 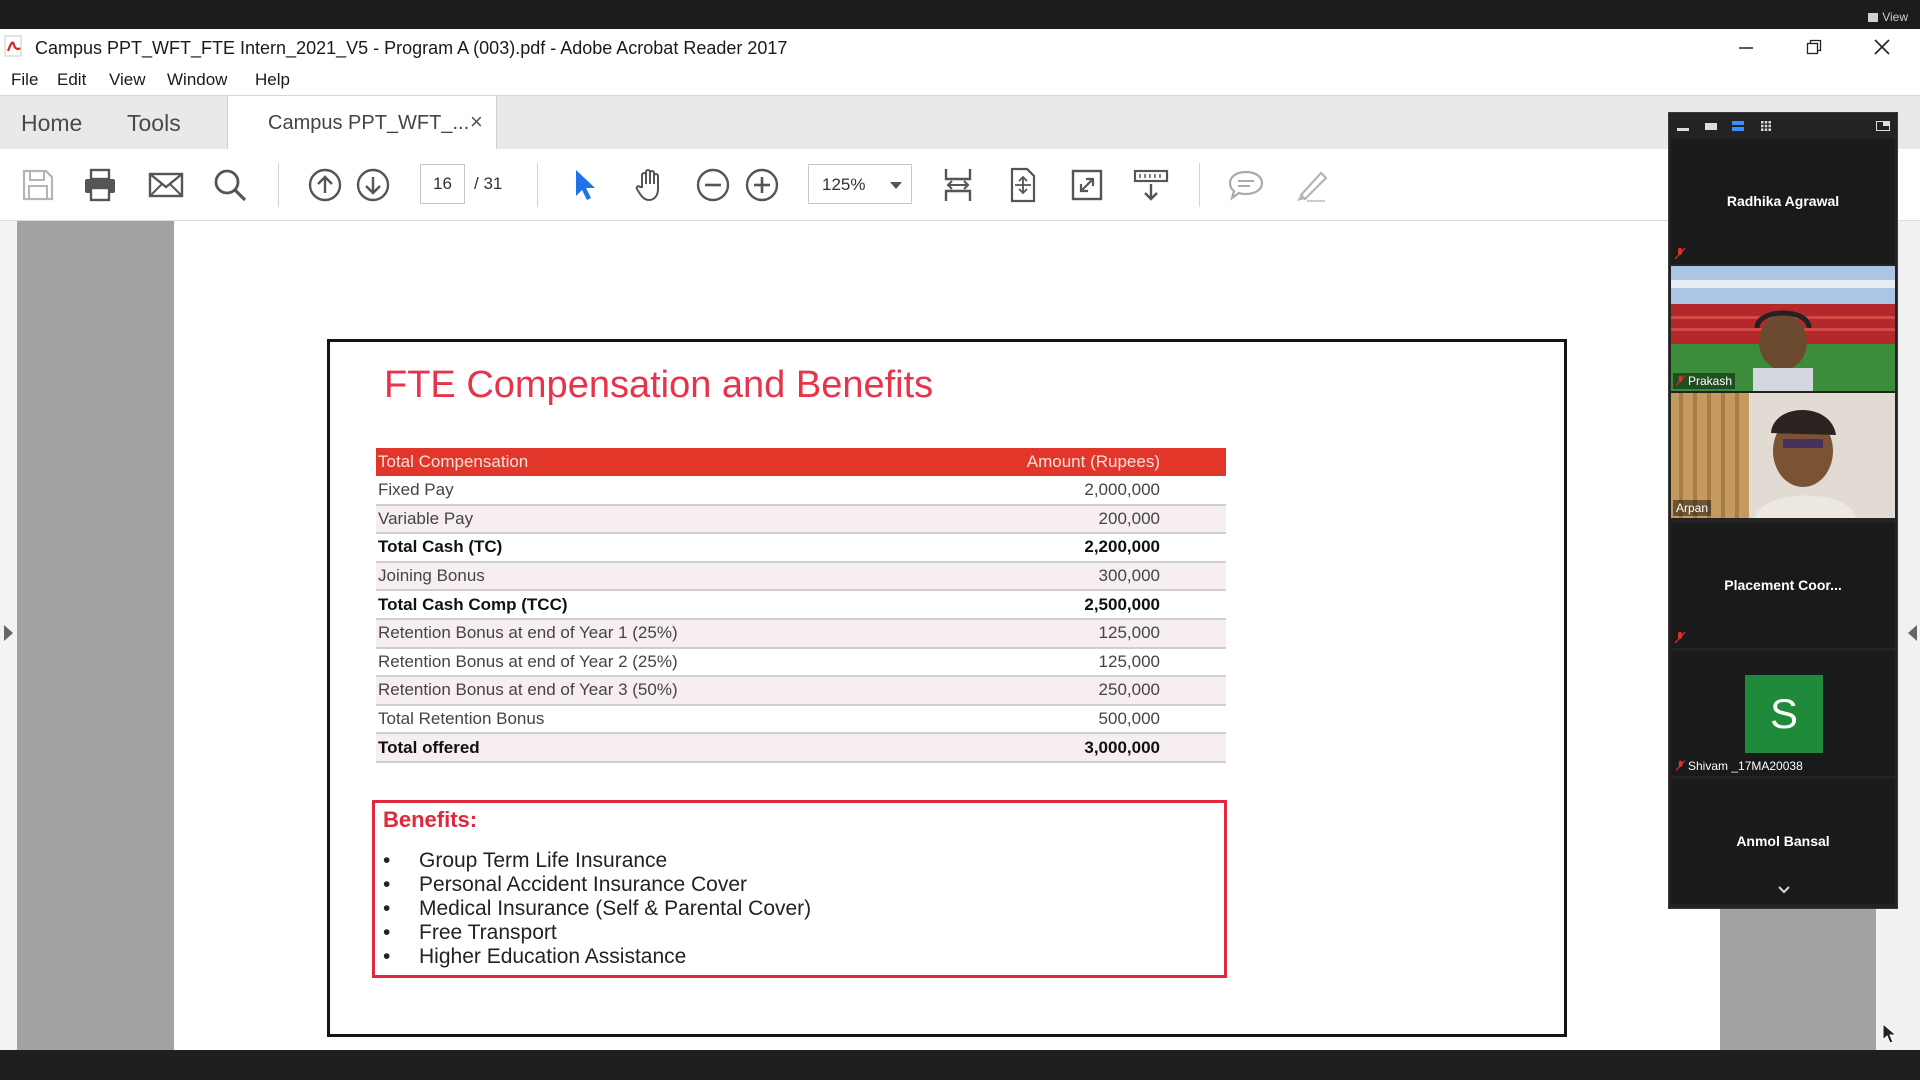 What do you see at coordinates (1055, 548) in the screenshot?
I see `row-amount: 2,200,000` at bounding box center [1055, 548].